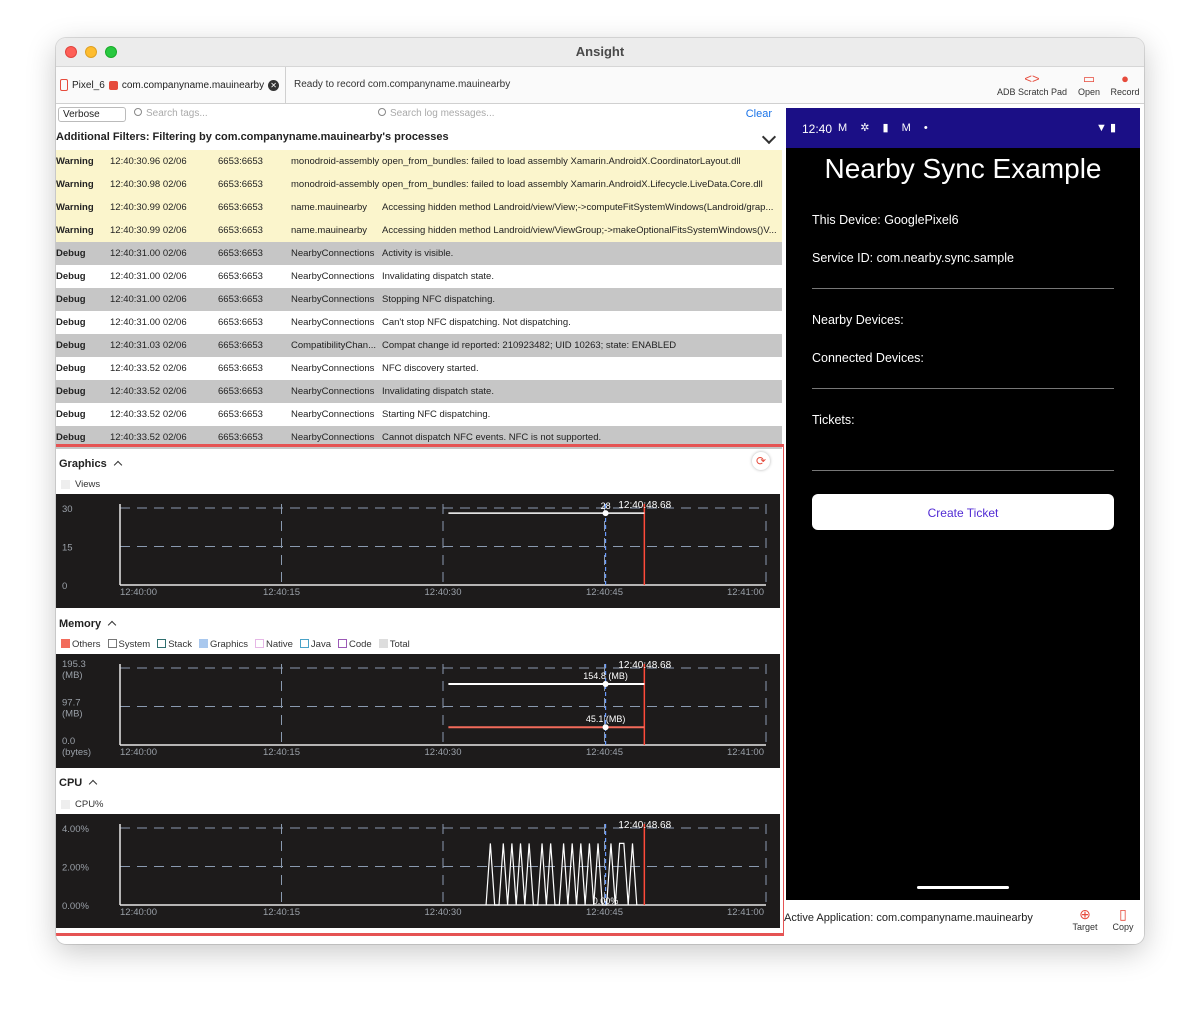 The height and width of the screenshot is (1020, 1200). I want to click on legend-label: Others, so click(86, 644).